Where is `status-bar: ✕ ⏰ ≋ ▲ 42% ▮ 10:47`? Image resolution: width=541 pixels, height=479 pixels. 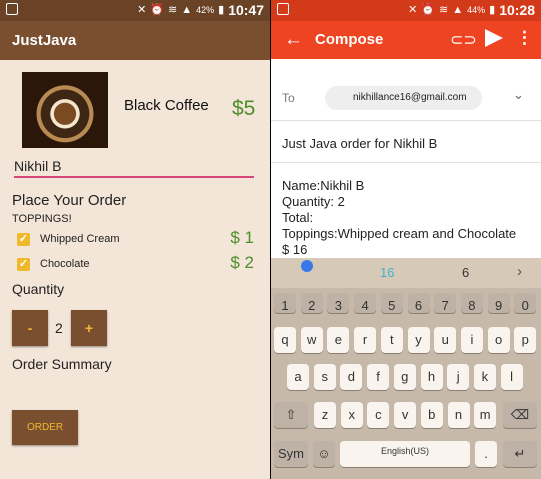
status-bar: ✕ ⏰ ≋ ▲ 42% ▮ 10:47 is located at coordinates (135, 10).